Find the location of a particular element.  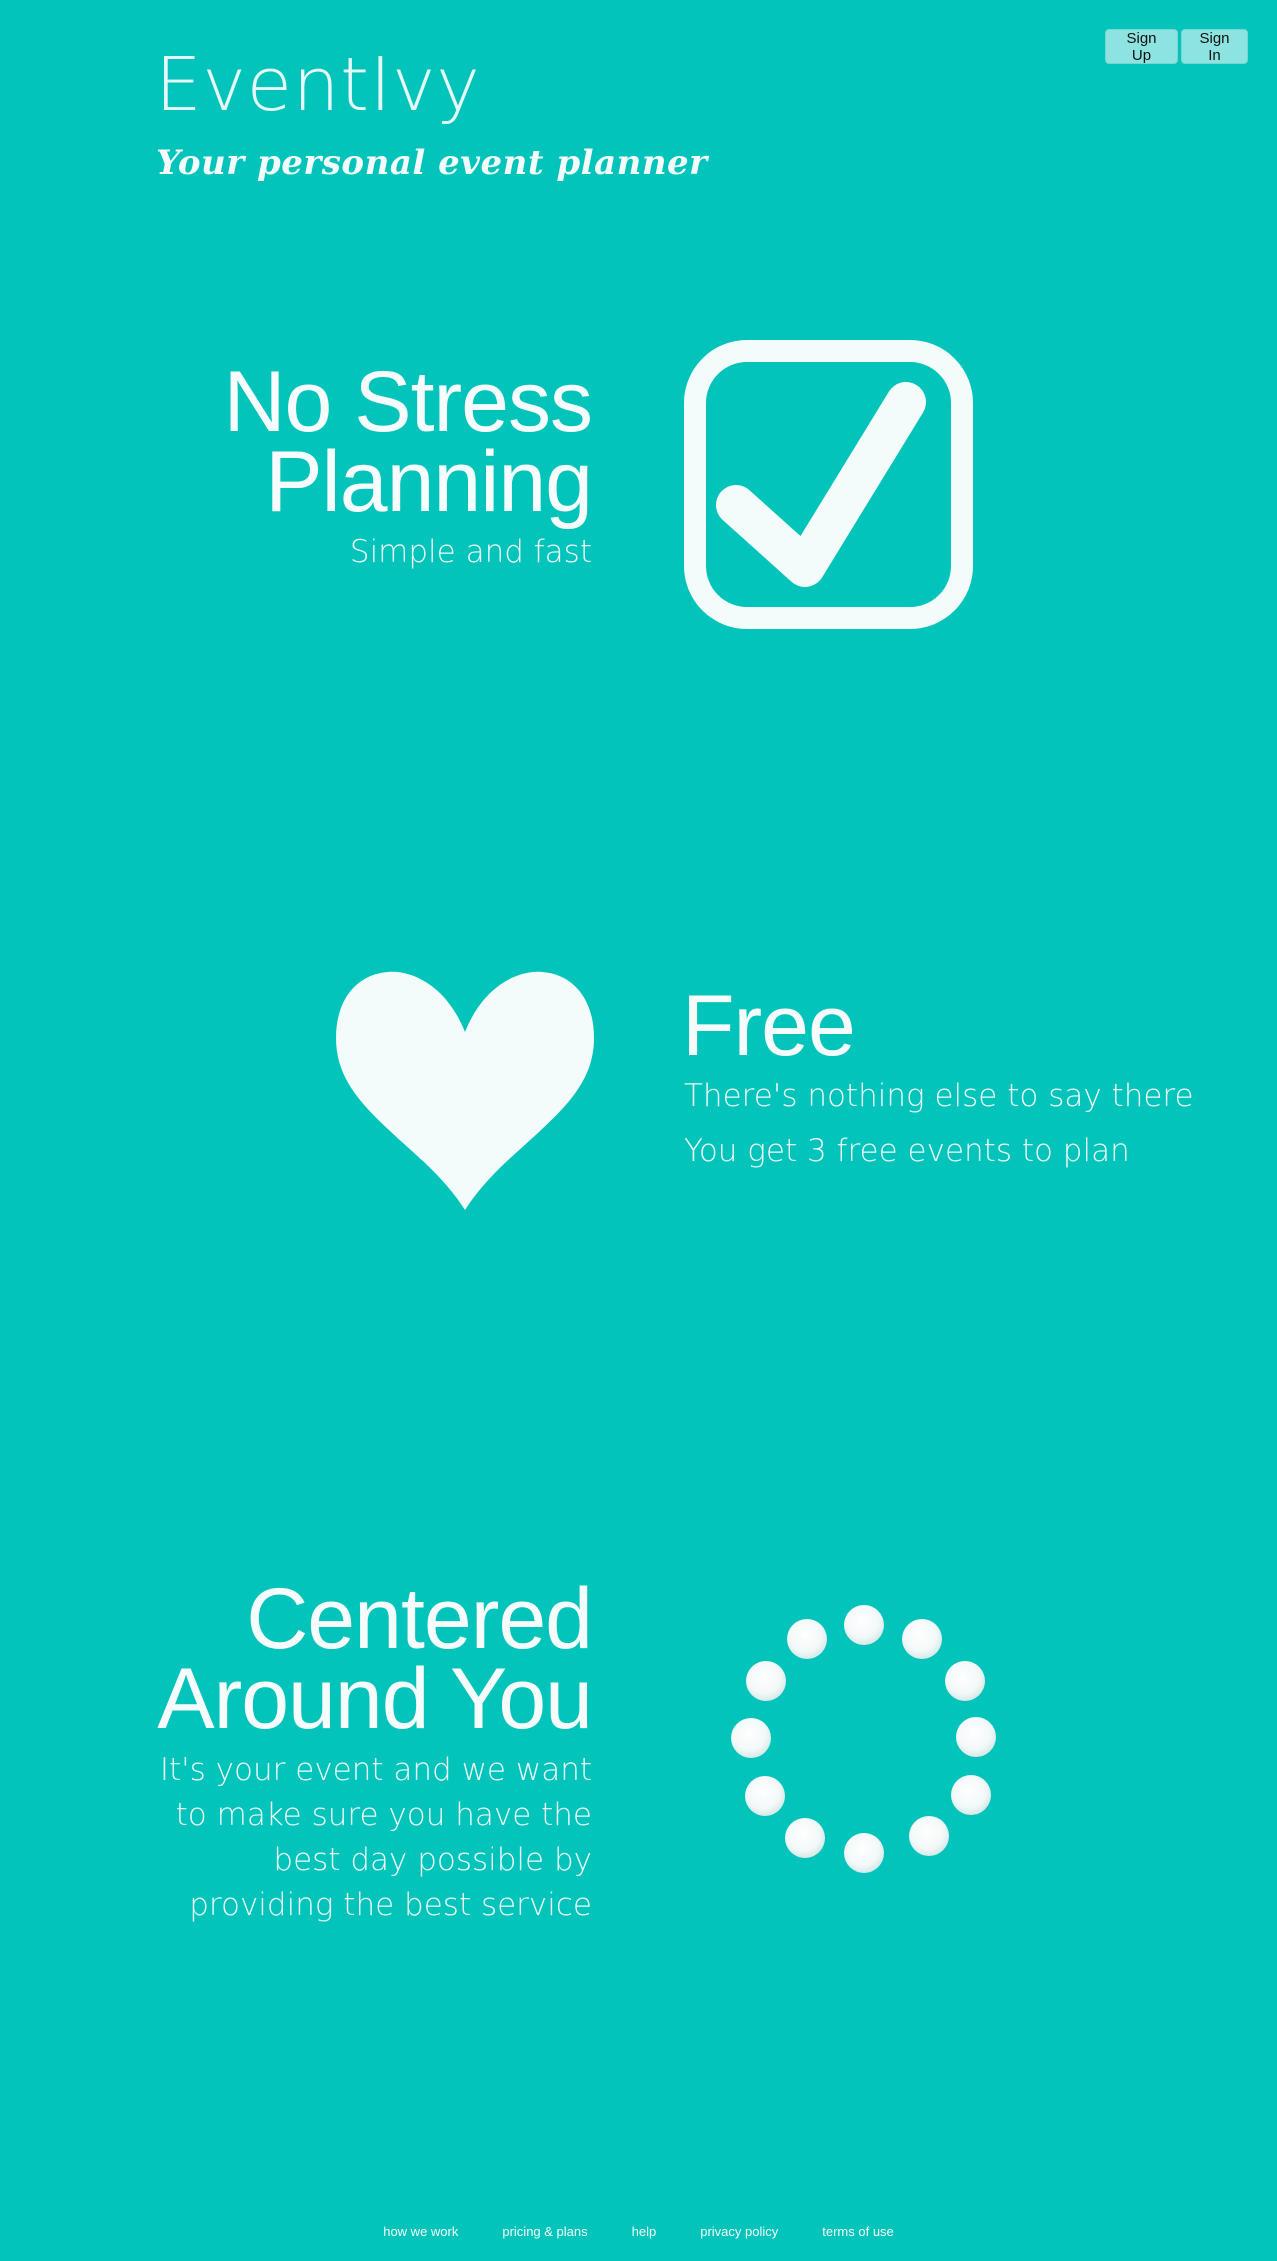

feature-line-free-events: You get 3 free events to plan is located at coordinates (907, 1151).